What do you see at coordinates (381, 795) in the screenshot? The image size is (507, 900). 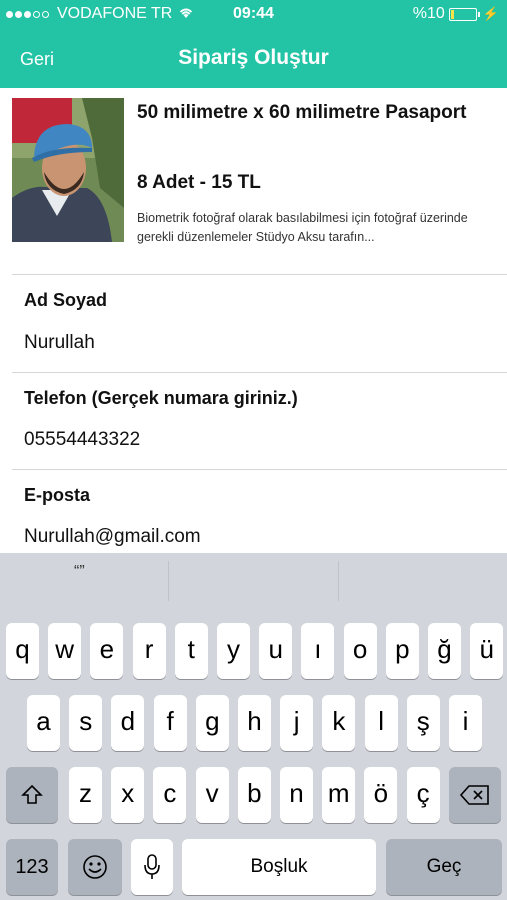 I see `key-ö: ö` at bounding box center [381, 795].